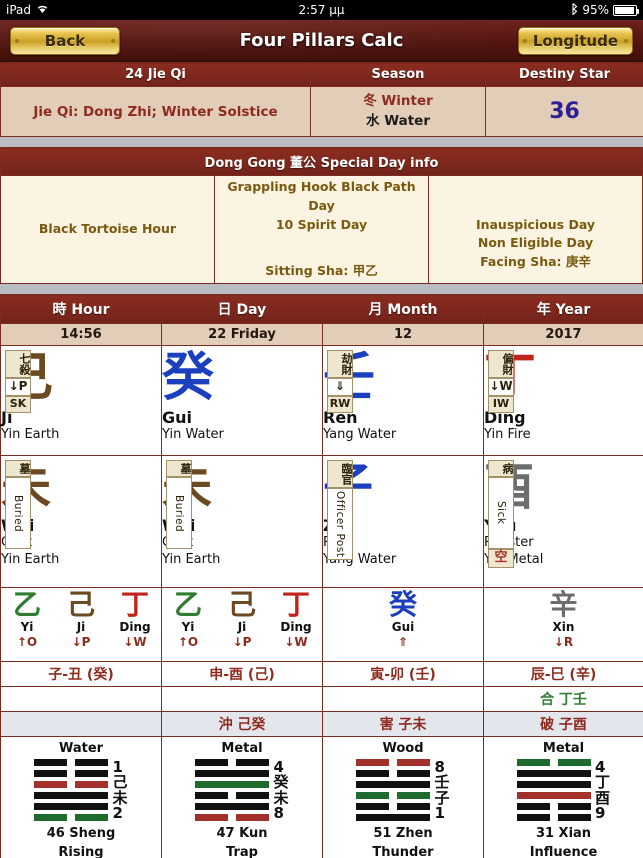  I want to click on hidden-stems-cell-0: 乙 Yi ↑O 己 Ji ↓P 丁 Ding ↓W, so click(81, 625).